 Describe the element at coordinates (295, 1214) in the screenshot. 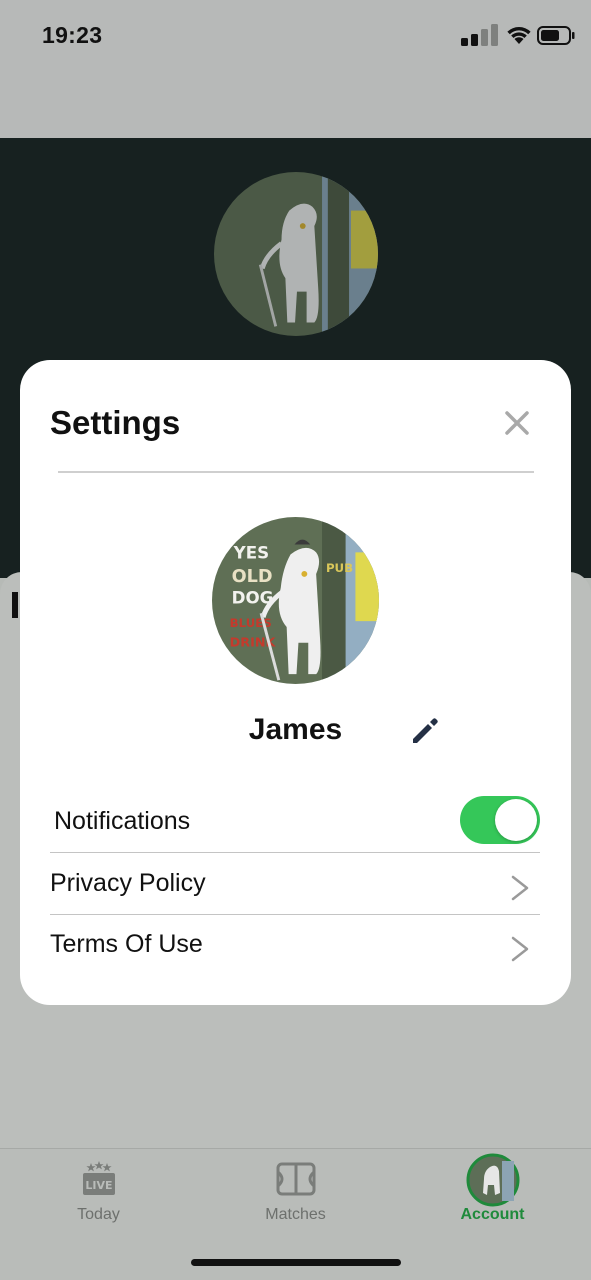

I see `tab-matches-label: Matches` at that location.